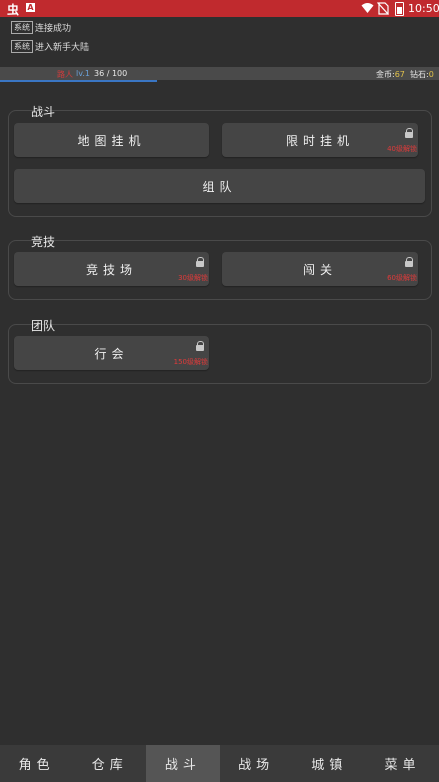  I want to click on player-level: lv.1, so click(83, 73).